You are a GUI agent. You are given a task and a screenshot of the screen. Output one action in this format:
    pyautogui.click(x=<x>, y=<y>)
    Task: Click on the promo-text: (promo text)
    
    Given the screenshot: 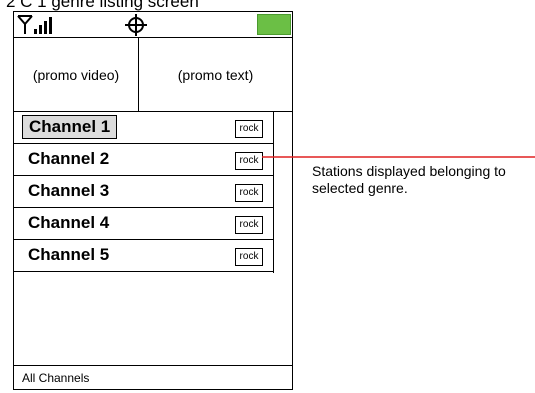 What is the action you would take?
    pyautogui.click(x=215, y=74)
    